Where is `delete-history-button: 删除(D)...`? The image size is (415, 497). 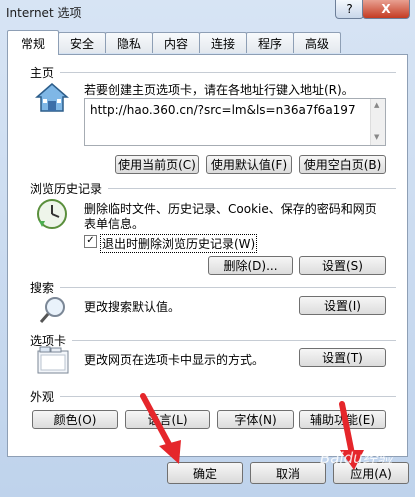
delete-history-button: 删除(D)... is located at coordinates (250, 265).